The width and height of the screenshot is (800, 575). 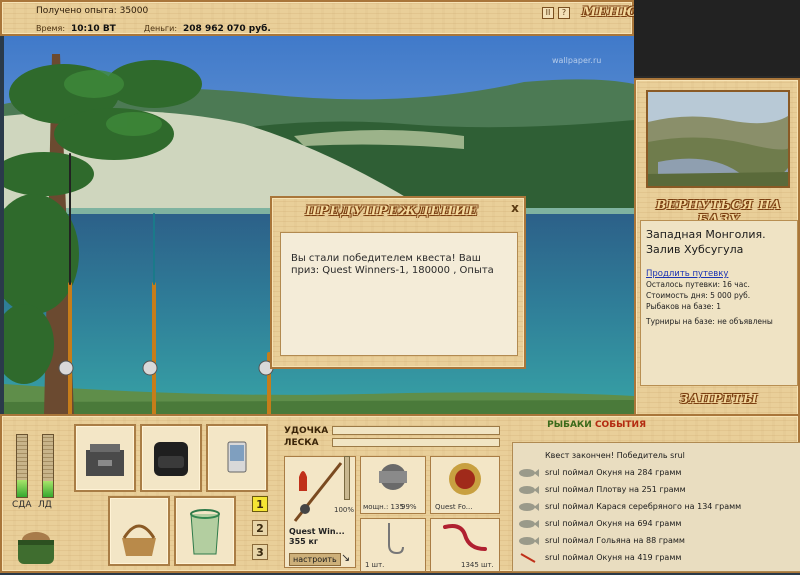 What do you see at coordinates (709, 321) in the screenshot?
I see `tournaments-status: Турниры на базе: не объявлены` at bounding box center [709, 321].